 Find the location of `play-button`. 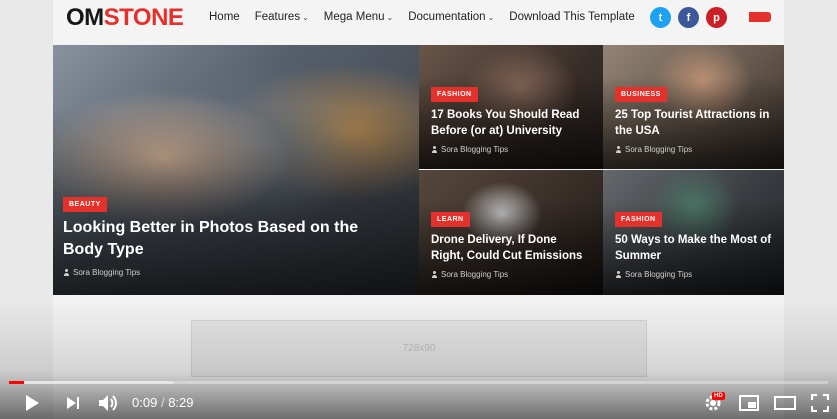

play-button is located at coordinates (32, 403).